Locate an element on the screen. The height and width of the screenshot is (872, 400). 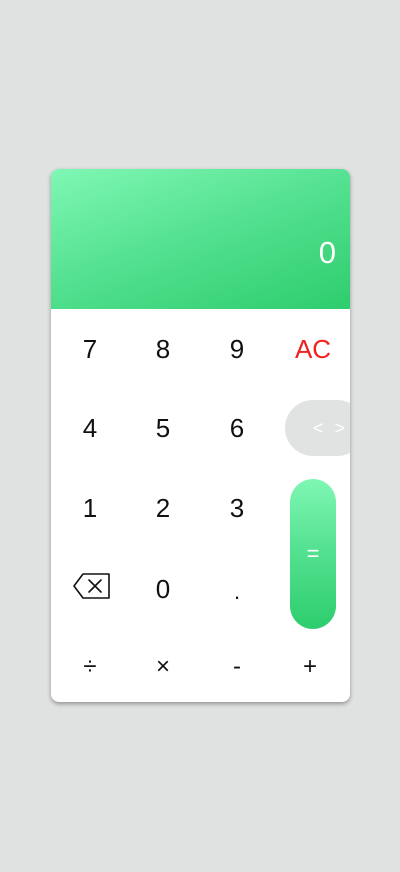
key-8: 8 is located at coordinates (163, 349).